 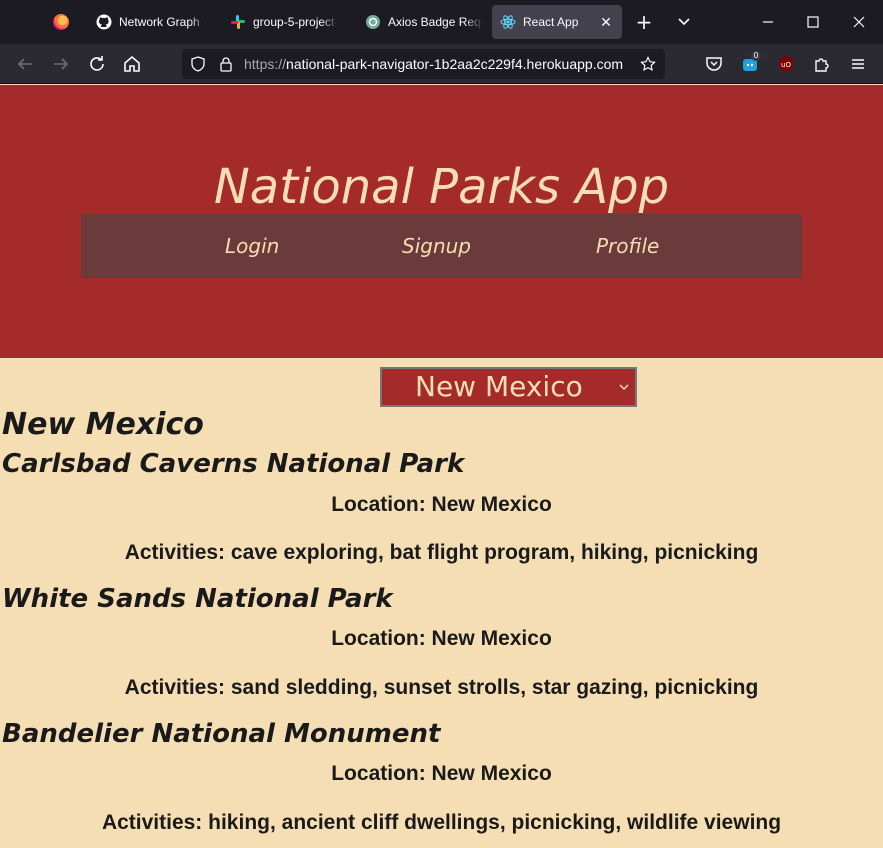 I want to click on url-scheme: https://, so click(x=265, y=64).